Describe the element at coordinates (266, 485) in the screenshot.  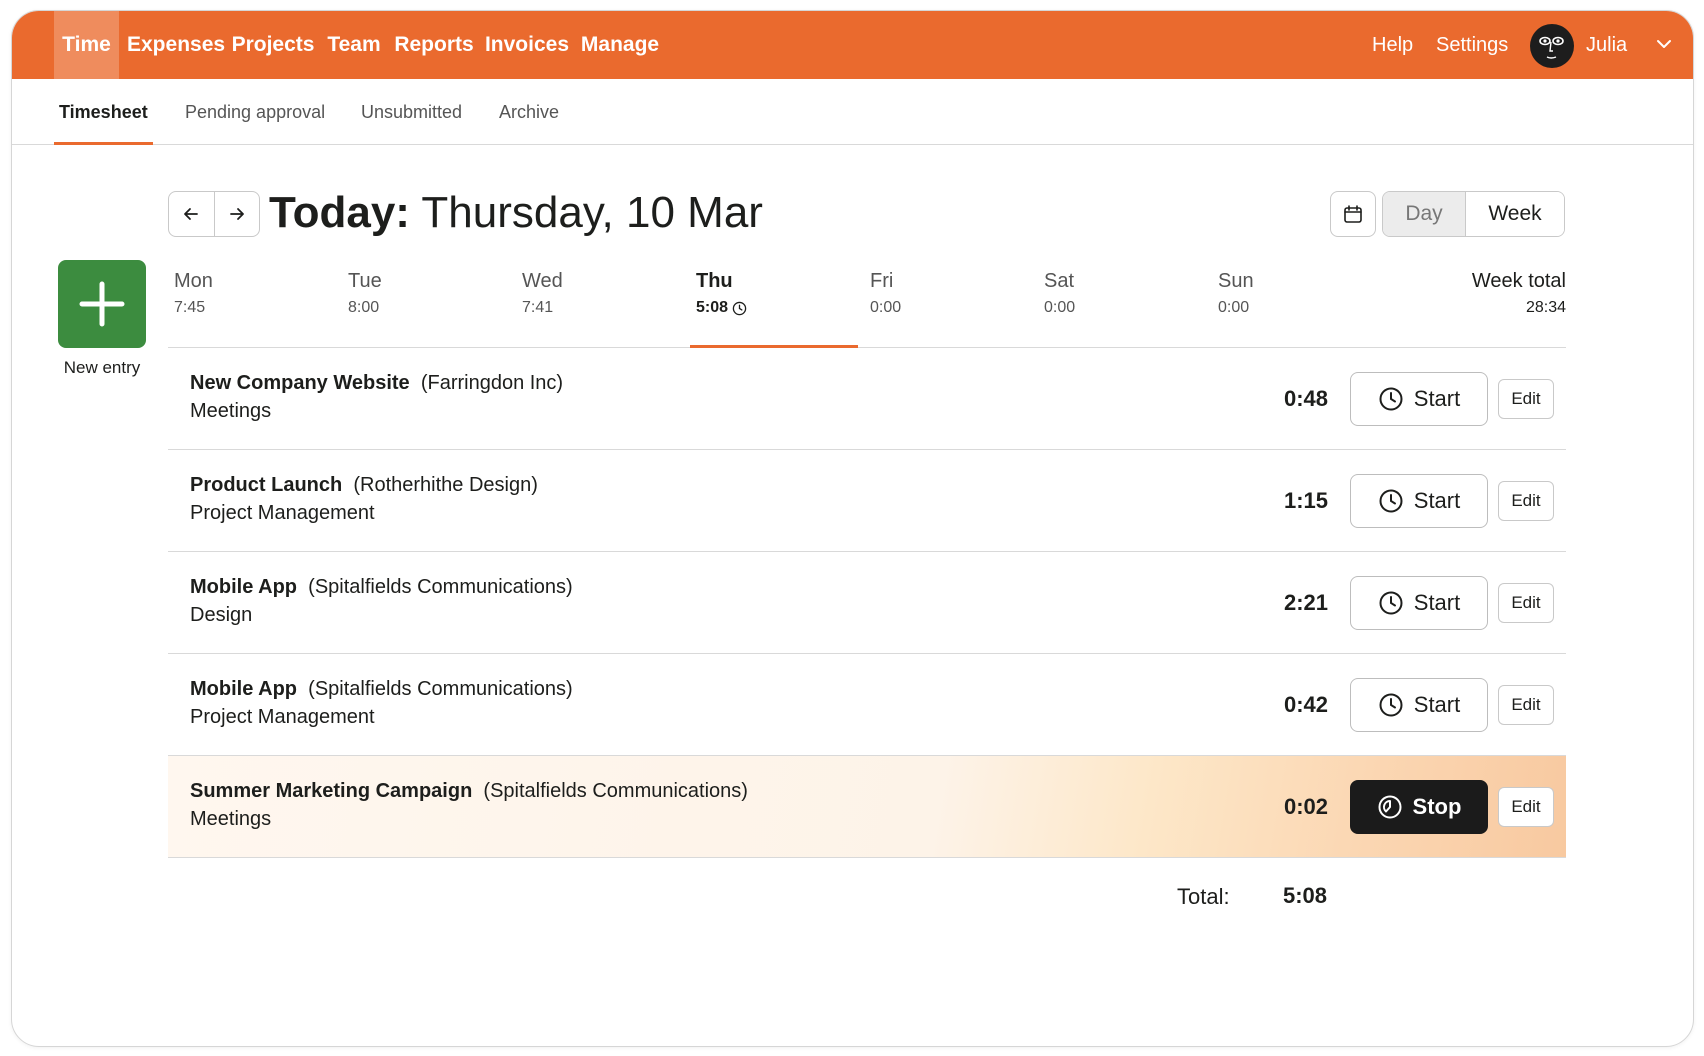
I see `project-name: Product Launch` at that location.